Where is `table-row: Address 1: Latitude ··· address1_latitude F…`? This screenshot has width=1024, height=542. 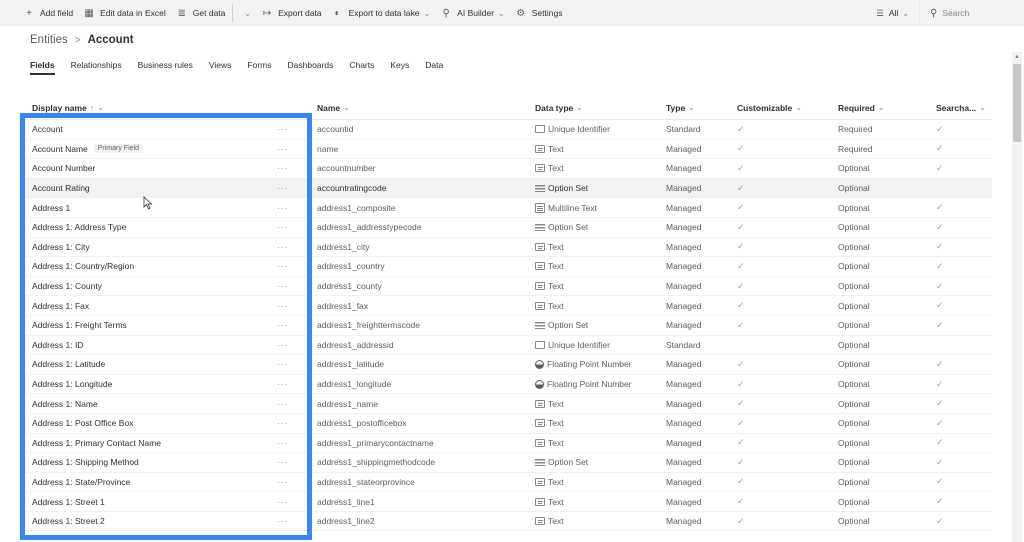
table-row: Address 1: Latitude ··· address1_latitude F… is located at coordinates (507, 365).